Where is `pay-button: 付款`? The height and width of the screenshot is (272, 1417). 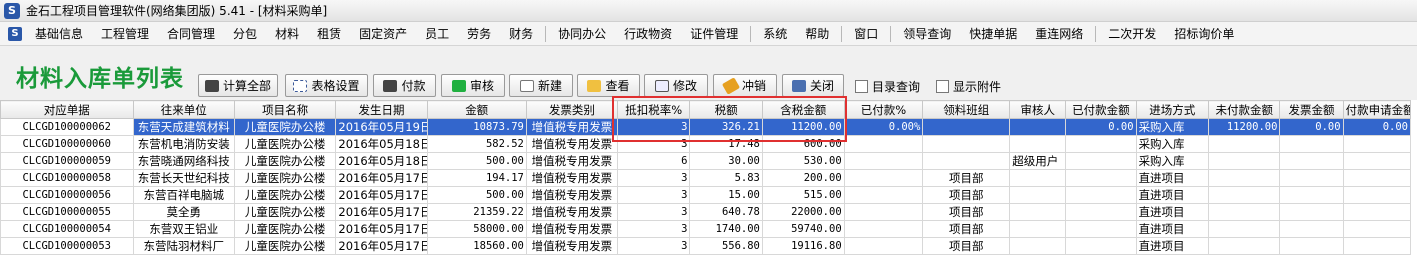 pay-button: 付款 is located at coordinates (404, 85).